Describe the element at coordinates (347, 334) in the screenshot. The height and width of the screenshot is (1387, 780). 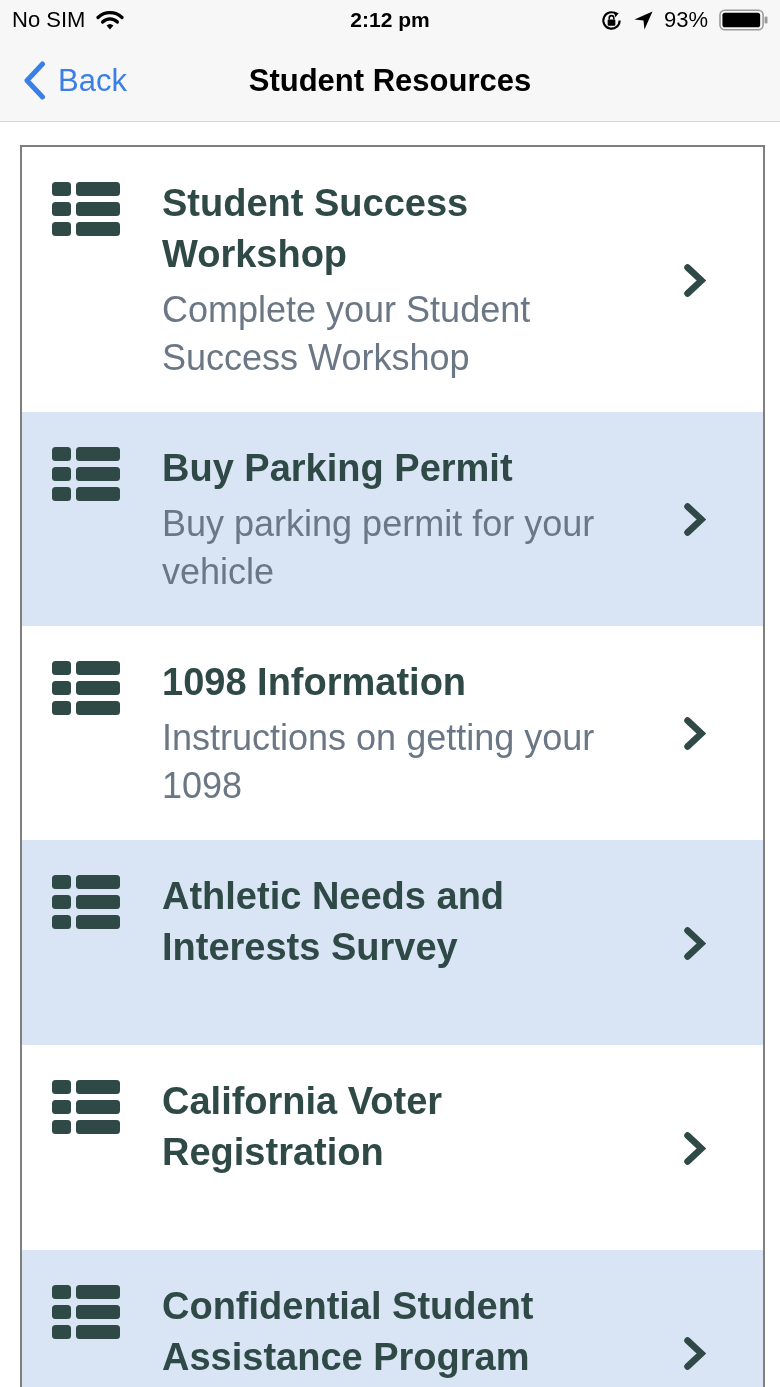
I see `row-subtitle: Complete your Student Success Workshop` at that location.